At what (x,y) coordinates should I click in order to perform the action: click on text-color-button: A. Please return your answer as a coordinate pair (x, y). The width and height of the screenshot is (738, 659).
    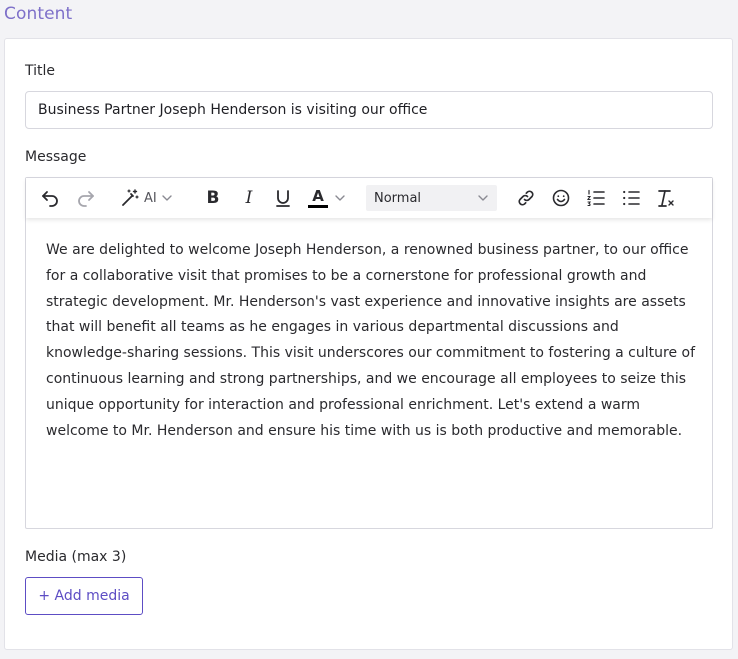
    Looking at the image, I should click on (331, 198).